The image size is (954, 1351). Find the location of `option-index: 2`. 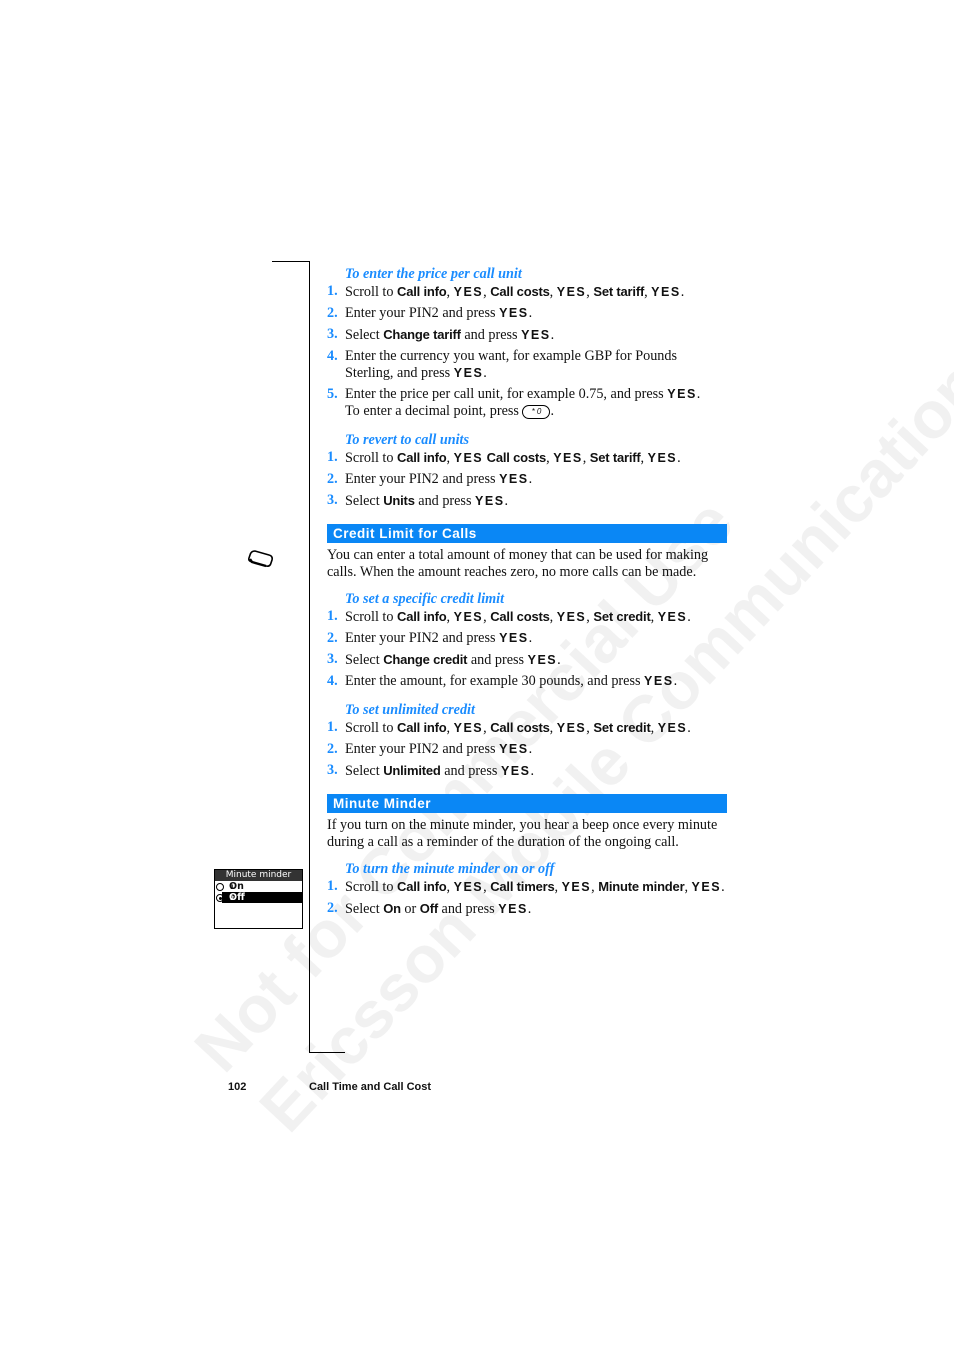

option-index: 2 is located at coordinates (232, 898).